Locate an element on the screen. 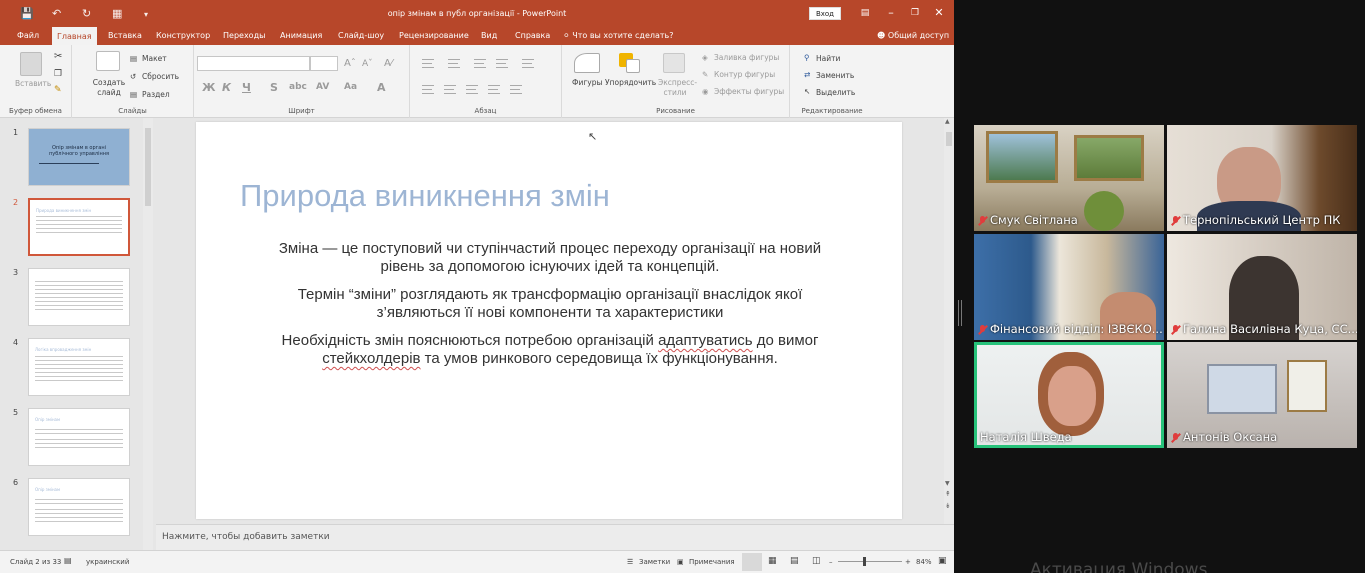  restore-icon: ❐ is located at coordinates (915, 13).